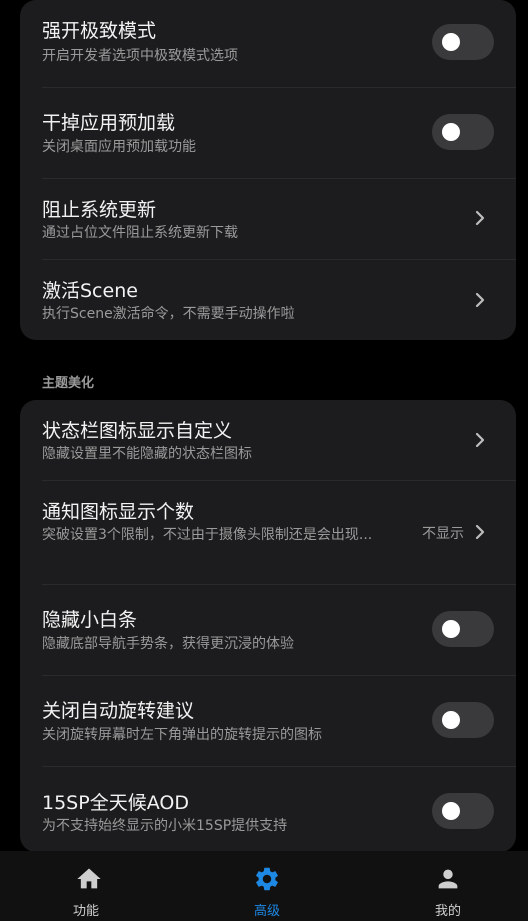 Image resolution: width=528 pixels, height=921 pixels. What do you see at coordinates (119, 147) in the screenshot?
I see `setting-subtitle: 关闭桌面应用预加载功能` at bounding box center [119, 147].